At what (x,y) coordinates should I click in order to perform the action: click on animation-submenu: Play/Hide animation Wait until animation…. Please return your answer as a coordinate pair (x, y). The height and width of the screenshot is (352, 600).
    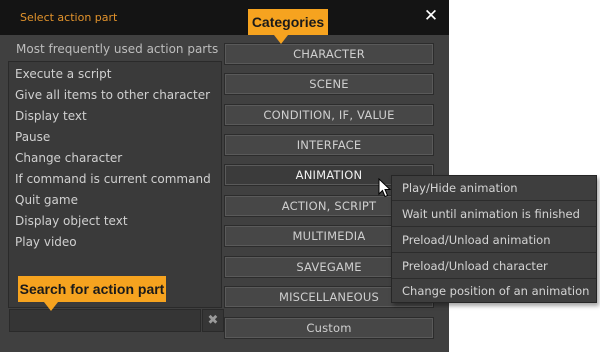
    Looking at the image, I should click on (494, 239).